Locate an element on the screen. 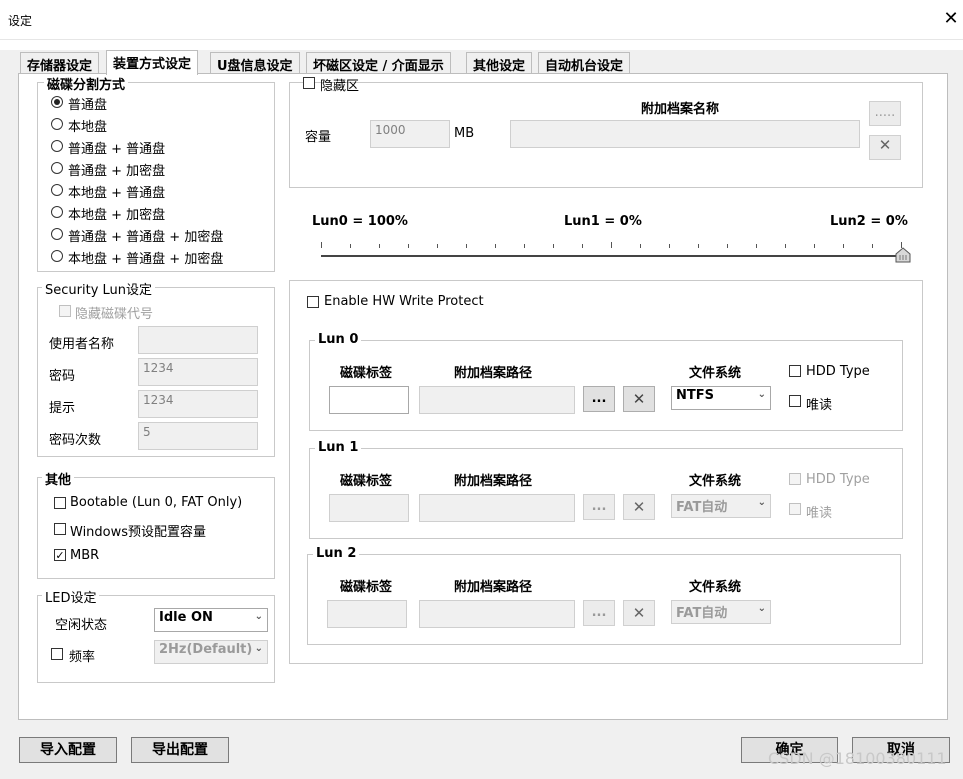 The image size is (963, 779). partition-option-label: 普通盘 is located at coordinates (88, 105).